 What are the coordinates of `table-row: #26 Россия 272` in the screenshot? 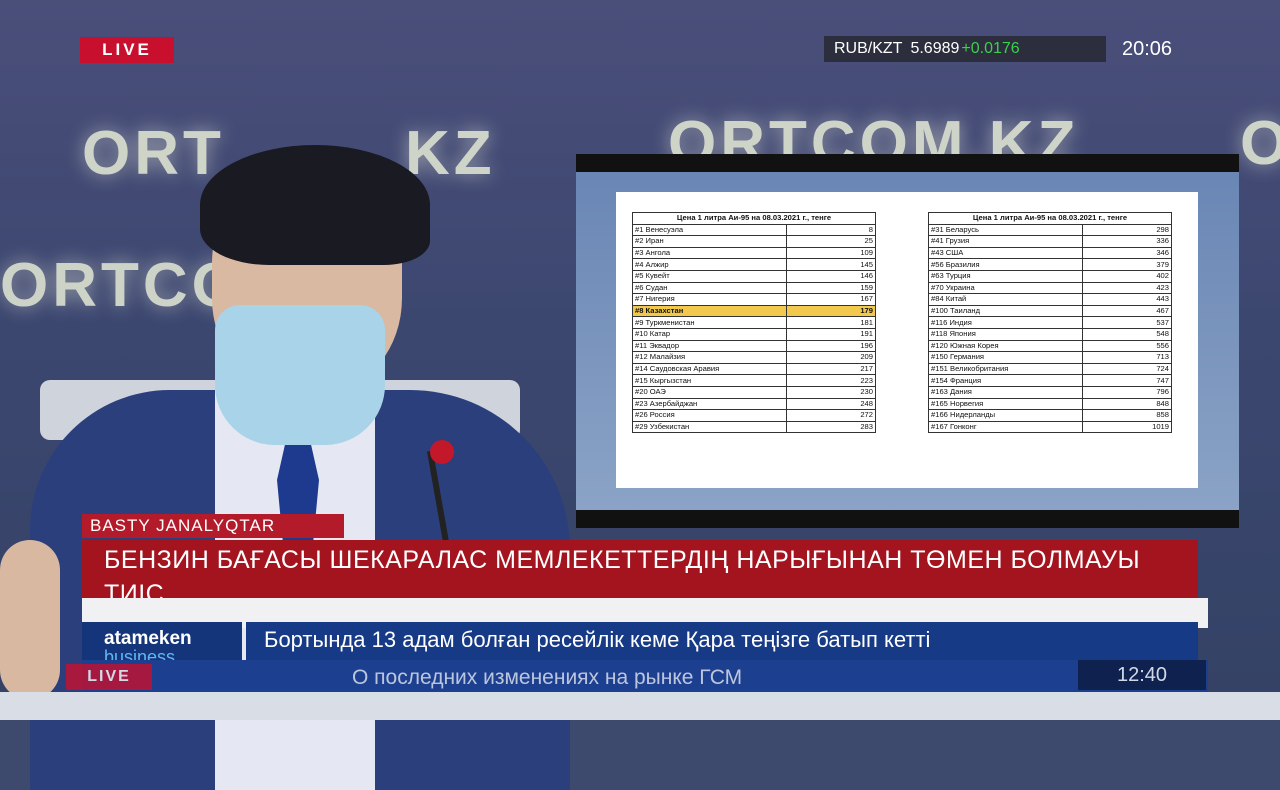 It's located at (754, 415).